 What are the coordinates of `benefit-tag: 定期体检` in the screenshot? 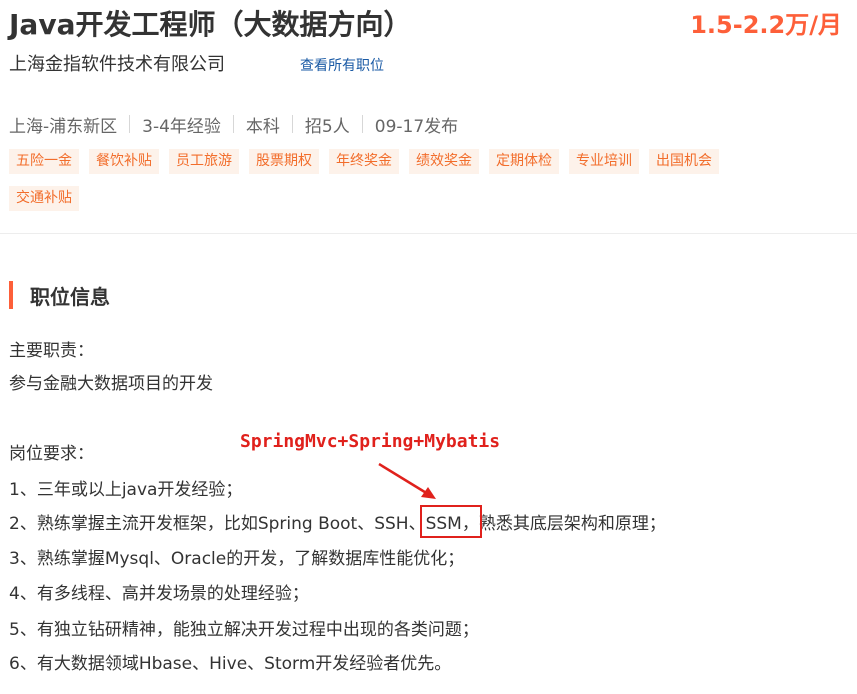 It's located at (524, 161).